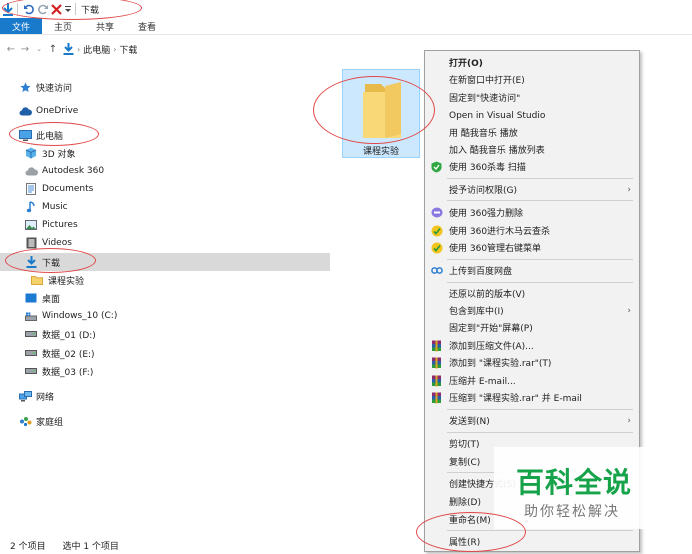 This screenshot has height=554, width=692. What do you see at coordinates (31, 262) in the screenshot?
I see `download-icon` at bounding box center [31, 262].